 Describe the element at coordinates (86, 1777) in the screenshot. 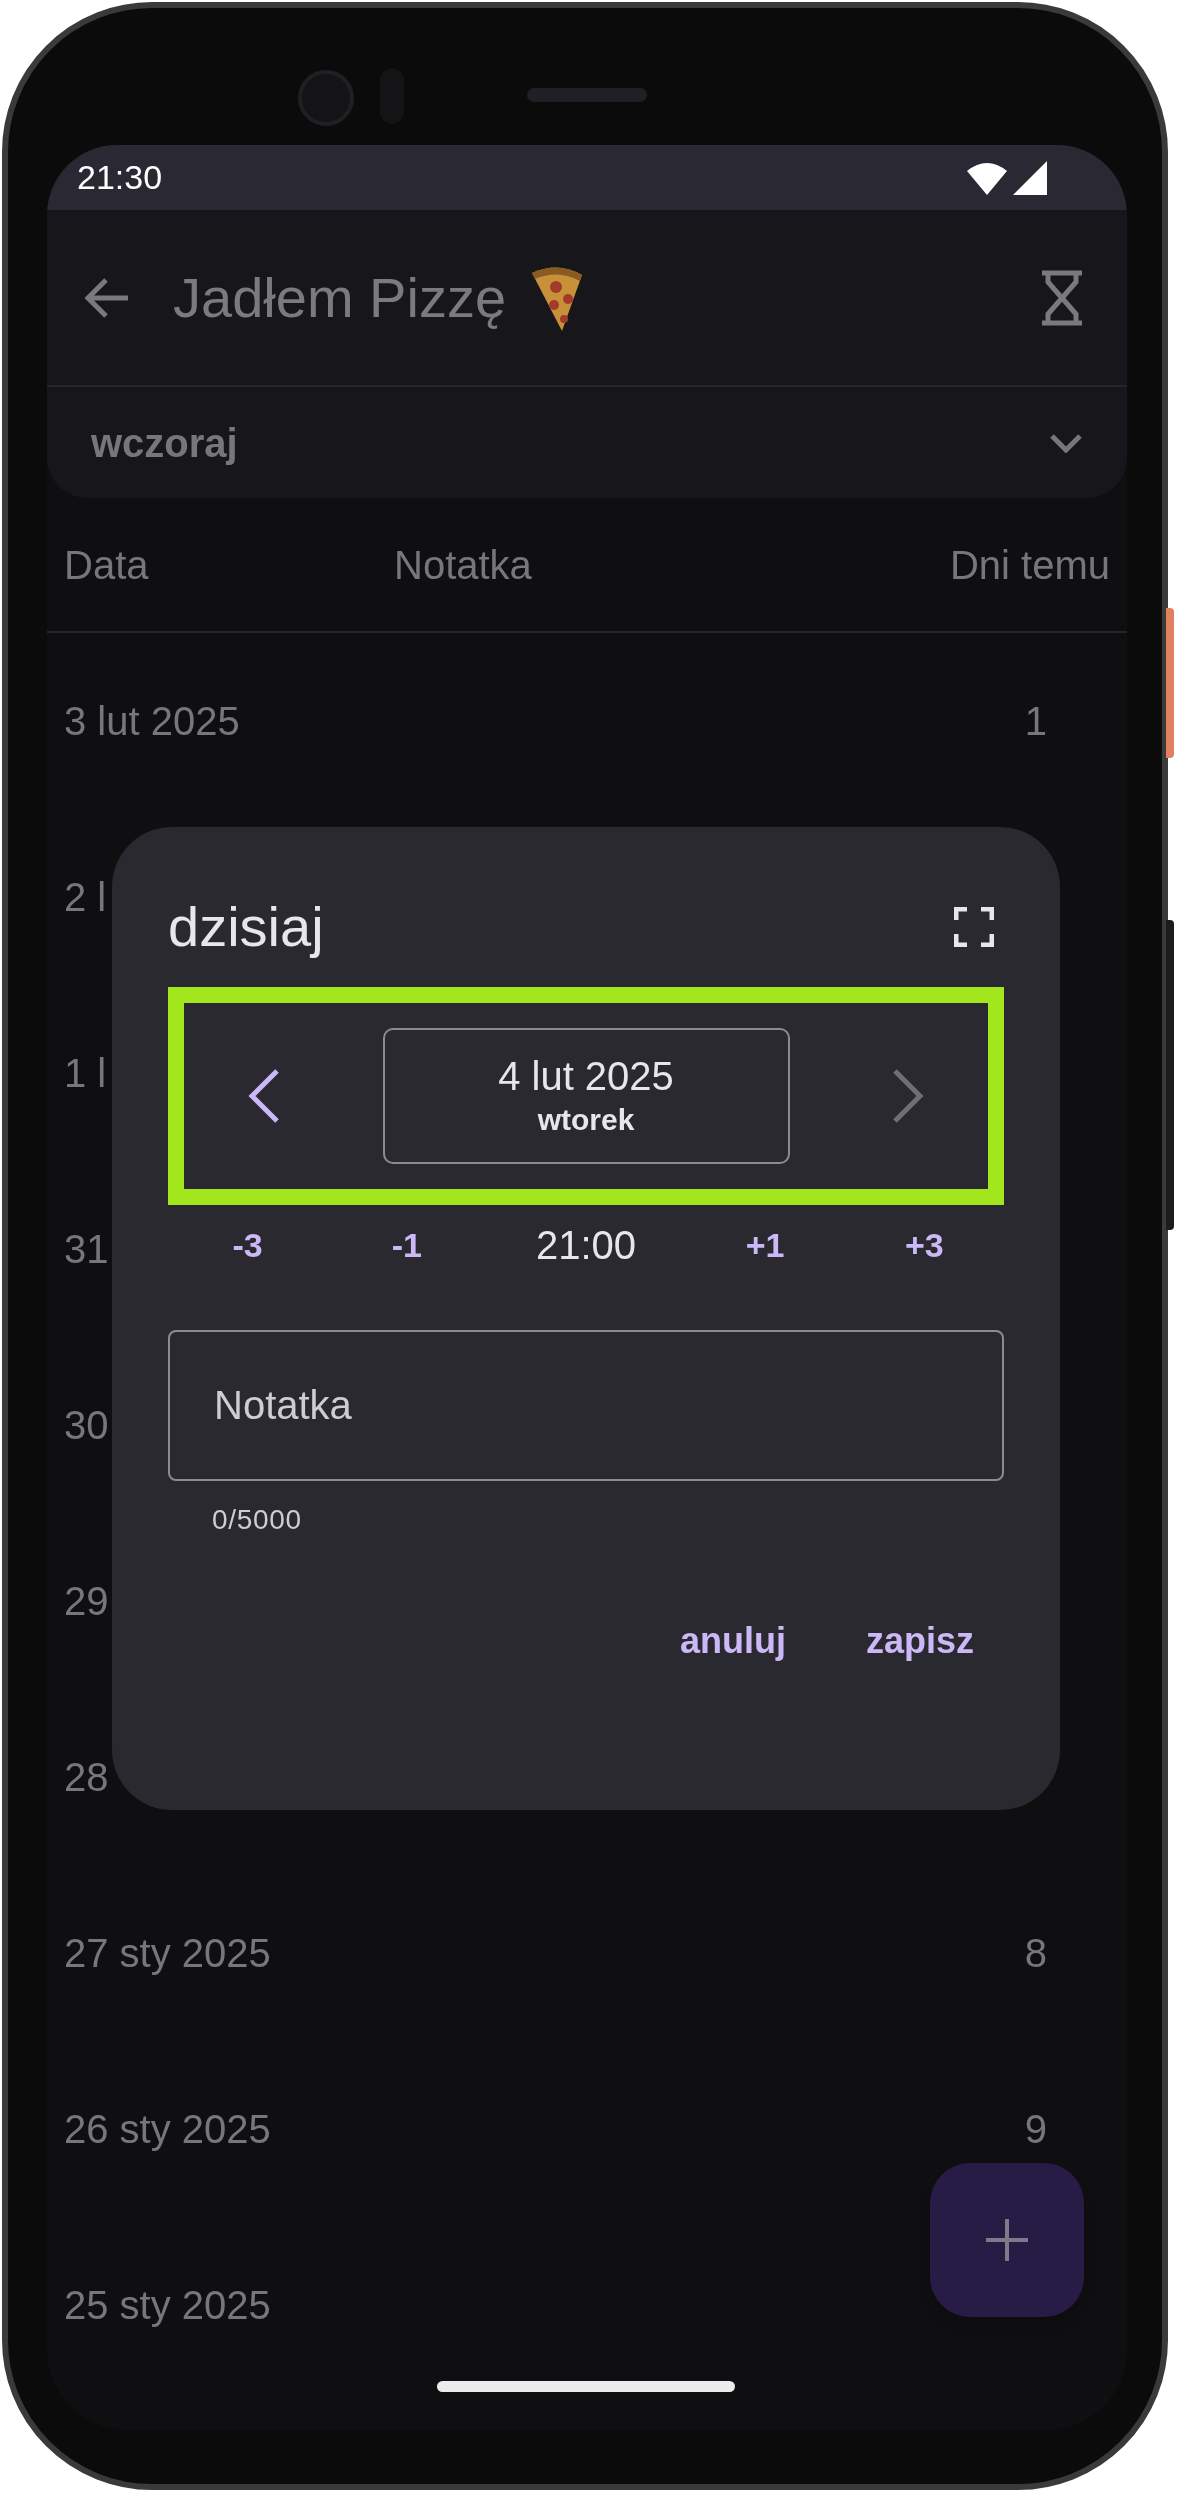

I see `date-cell-text: 28` at that location.